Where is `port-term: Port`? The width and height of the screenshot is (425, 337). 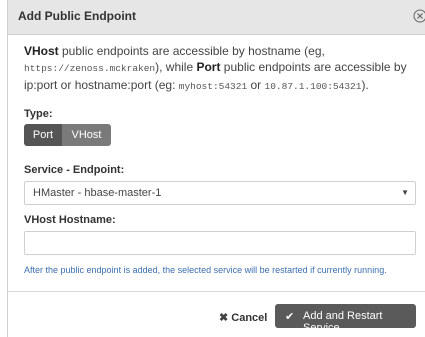 port-term: Port is located at coordinates (208, 67).